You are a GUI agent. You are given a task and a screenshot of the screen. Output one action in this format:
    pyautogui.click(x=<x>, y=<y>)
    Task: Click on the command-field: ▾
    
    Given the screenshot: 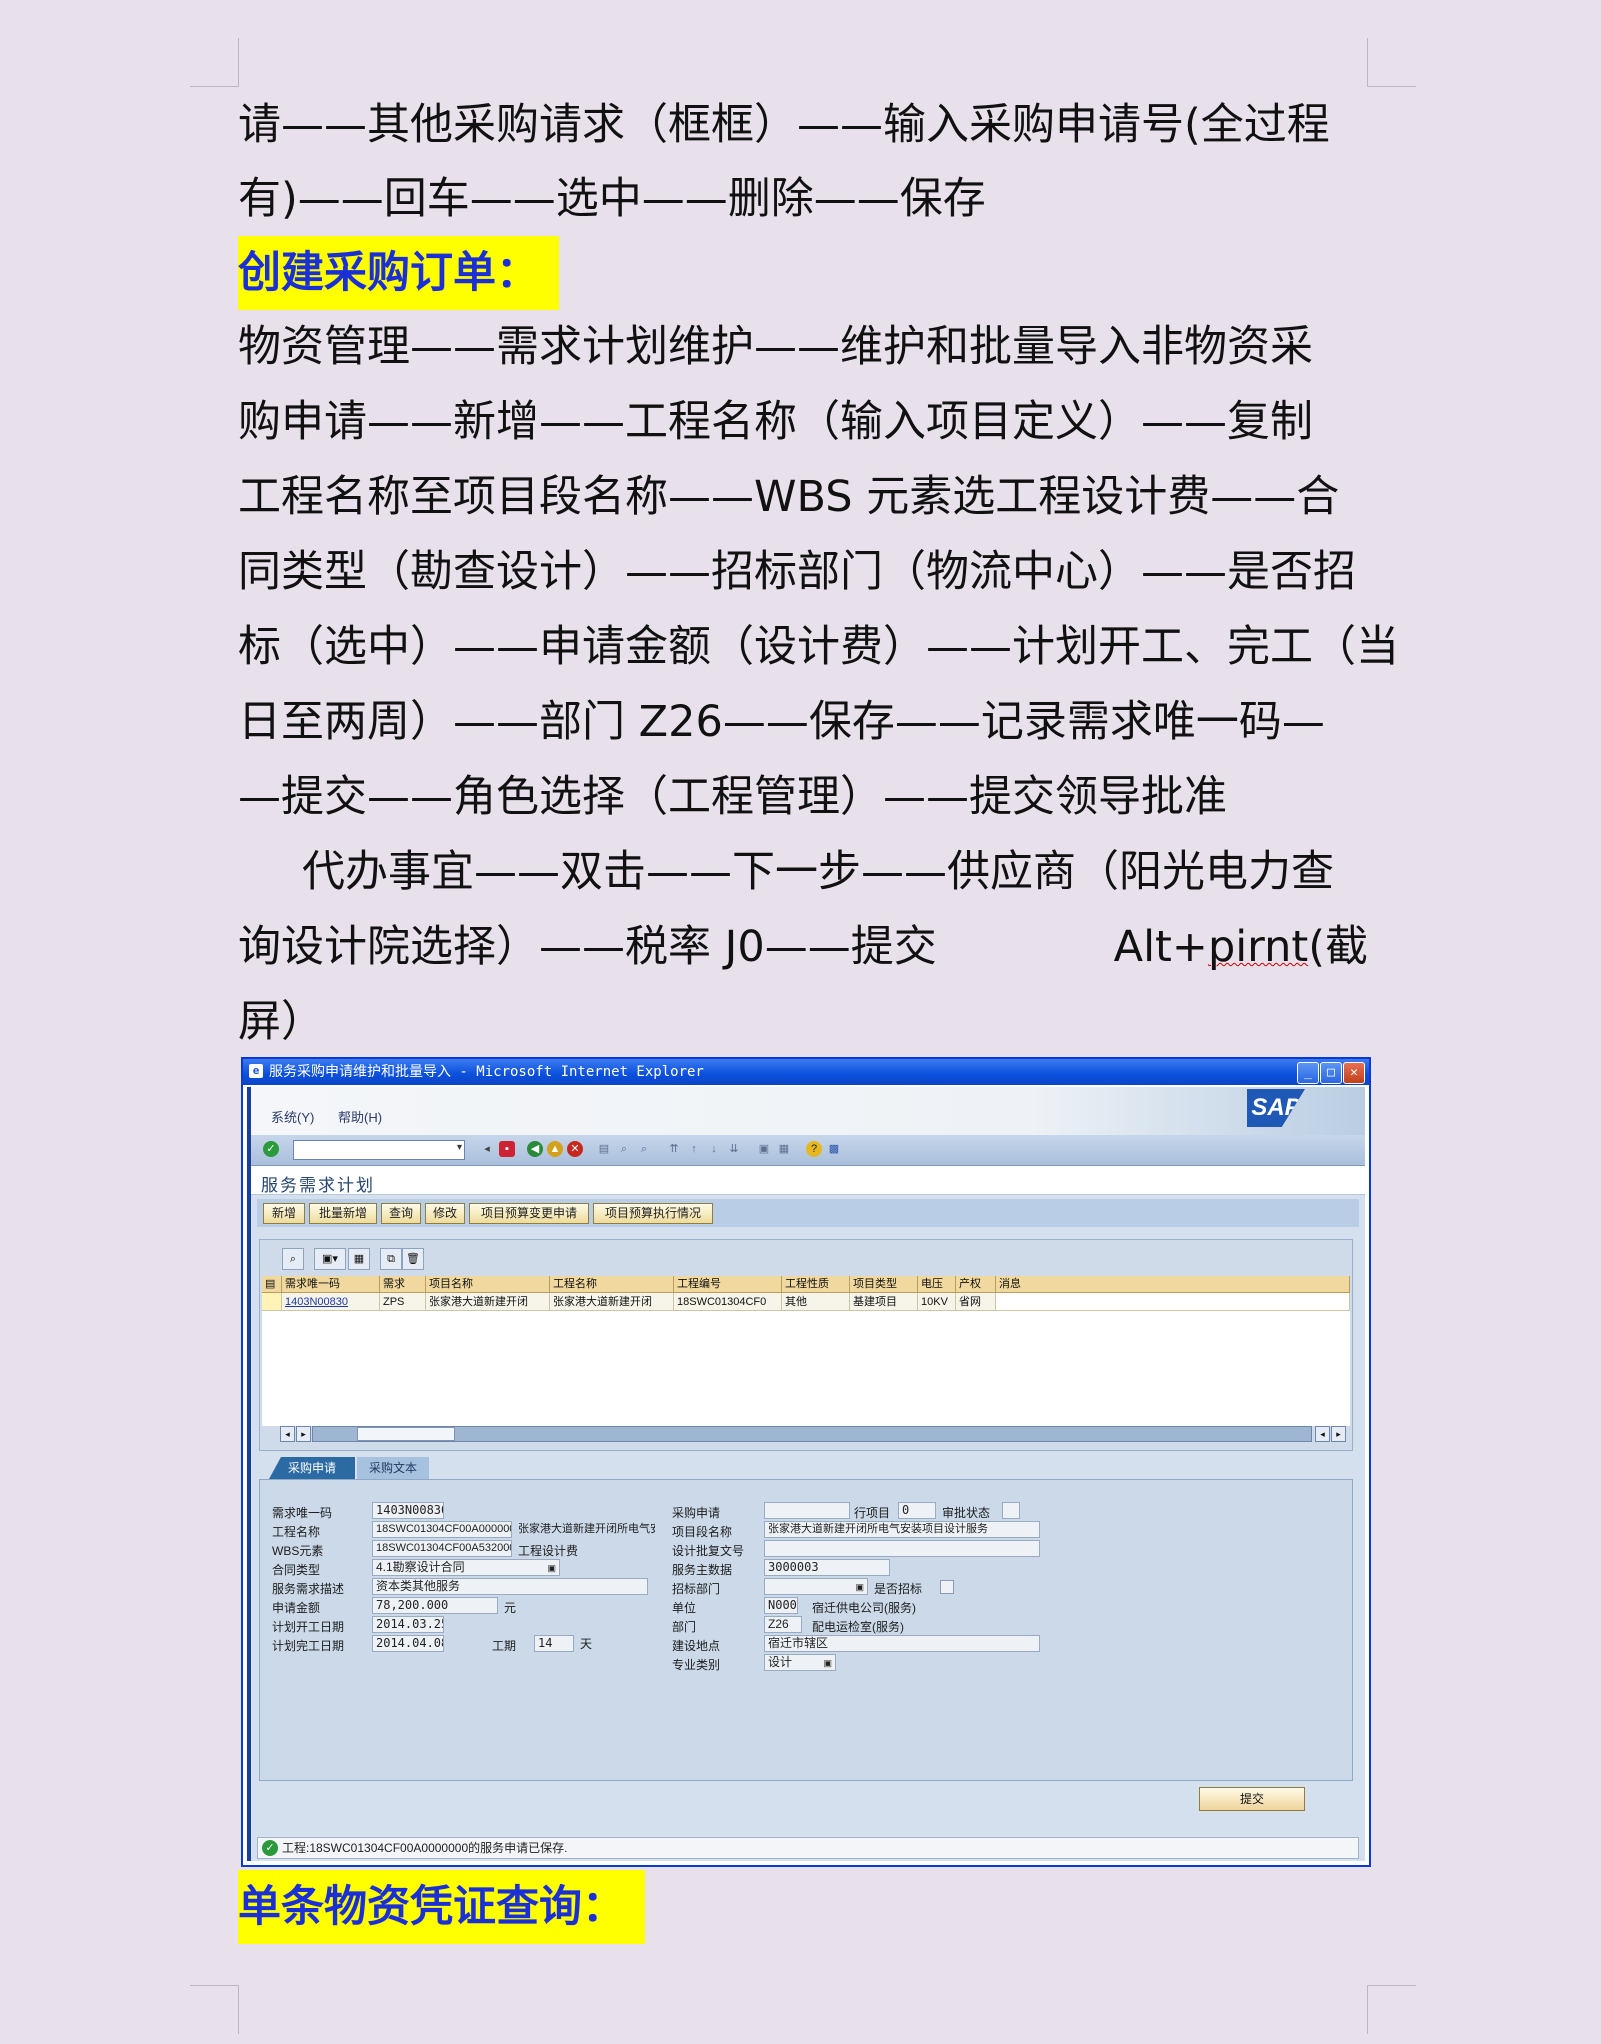 What is the action you would take?
    pyautogui.click(x=379, y=1150)
    